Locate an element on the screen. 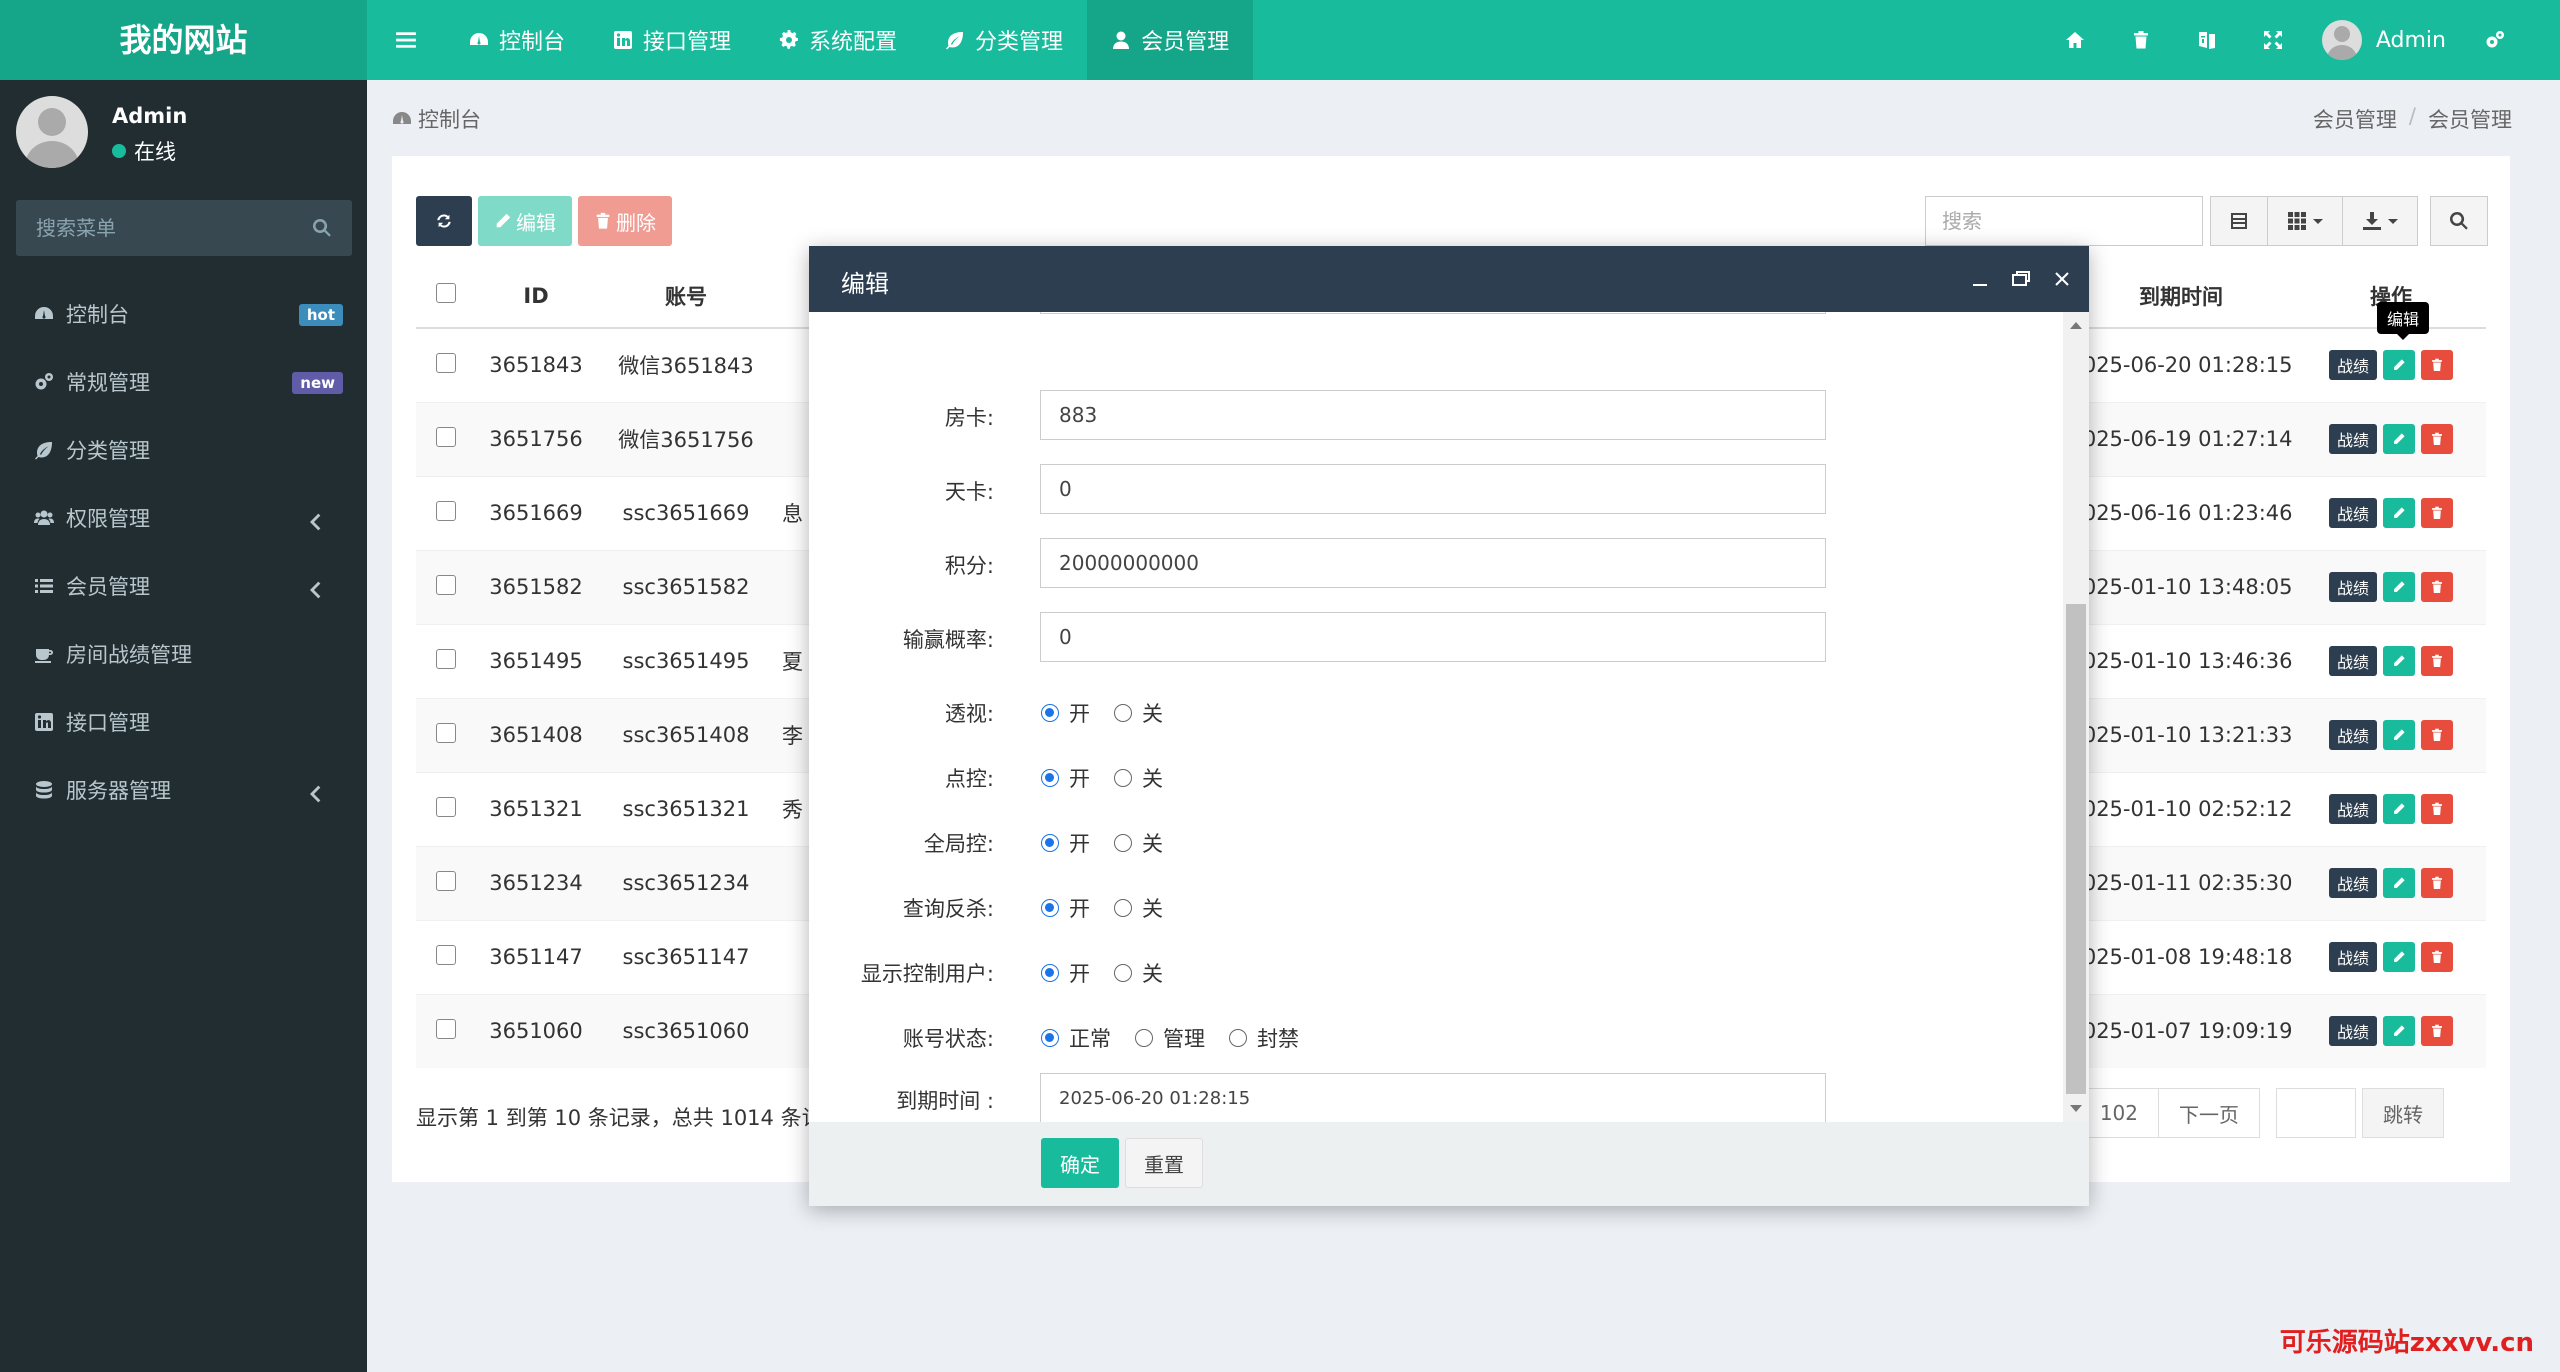 This screenshot has height=1372, width=2560. win-rate-input is located at coordinates (1433, 637).